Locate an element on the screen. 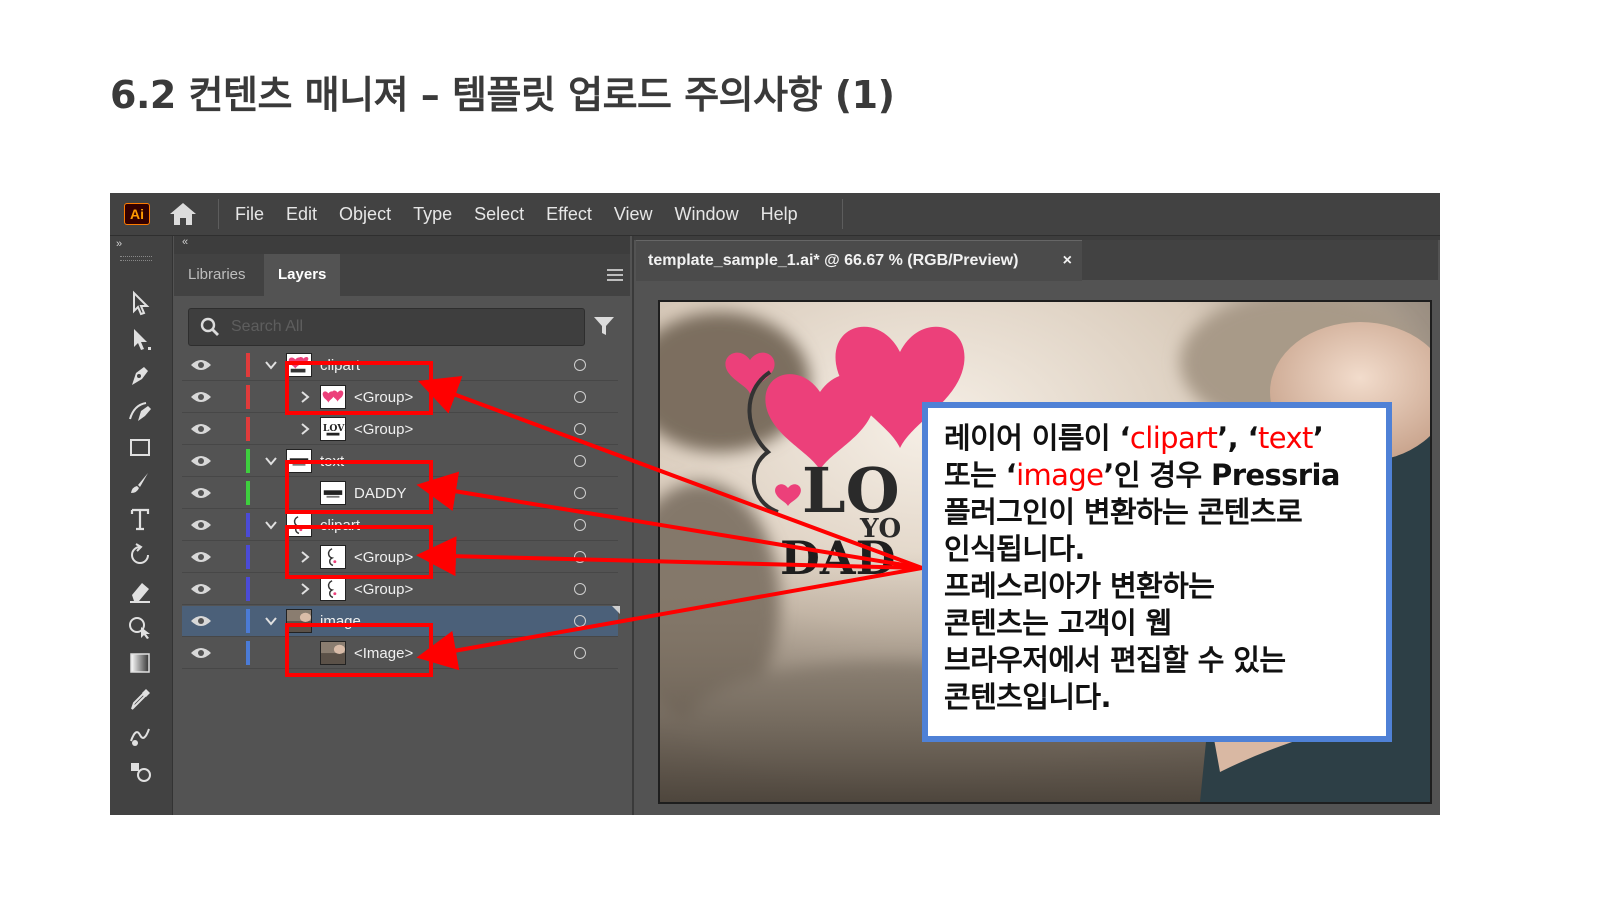  type-tool-icon is located at coordinates (140, 519).